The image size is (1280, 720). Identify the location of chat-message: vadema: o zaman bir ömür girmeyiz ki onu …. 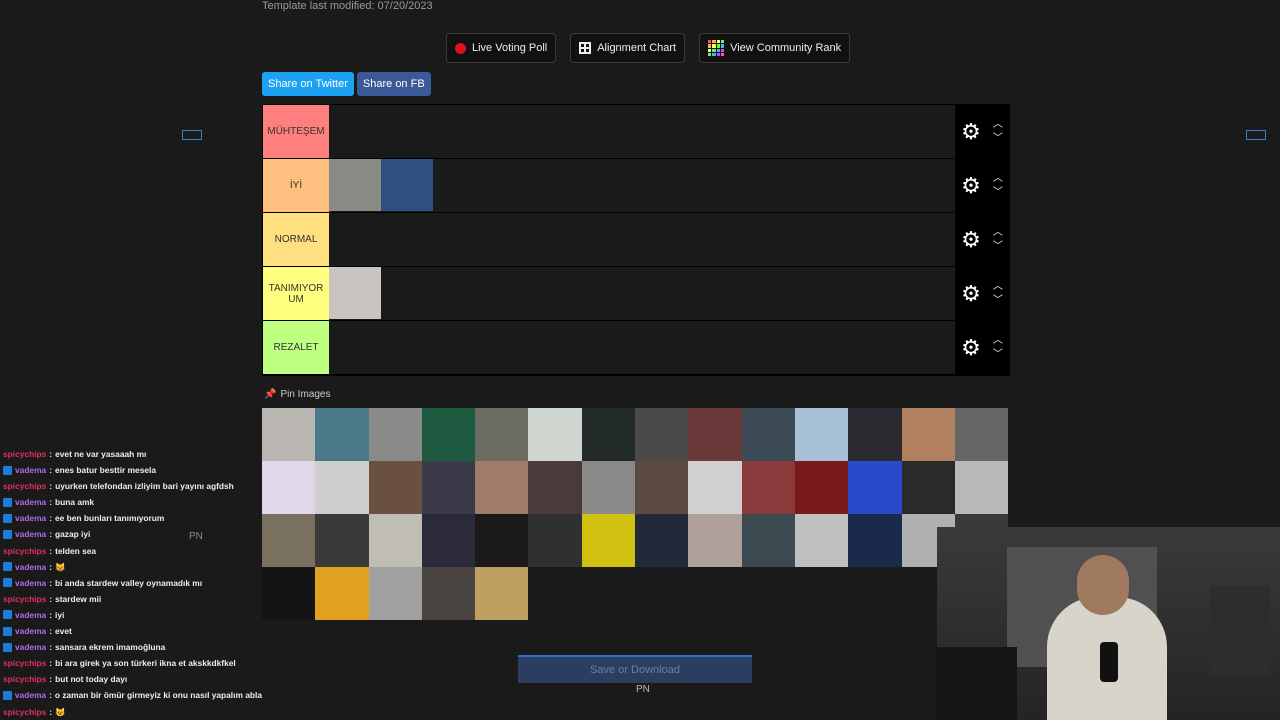
(131, 695).